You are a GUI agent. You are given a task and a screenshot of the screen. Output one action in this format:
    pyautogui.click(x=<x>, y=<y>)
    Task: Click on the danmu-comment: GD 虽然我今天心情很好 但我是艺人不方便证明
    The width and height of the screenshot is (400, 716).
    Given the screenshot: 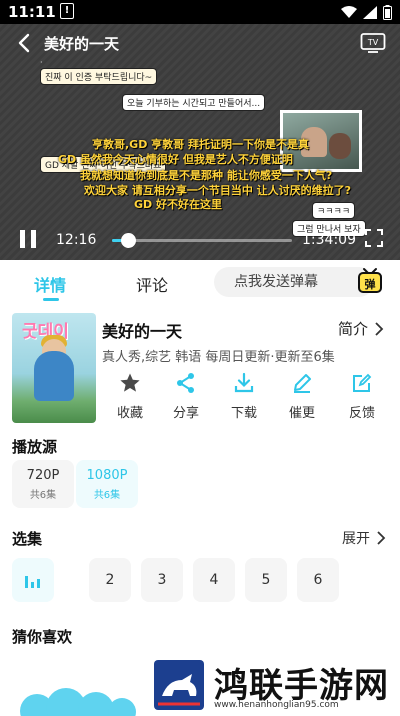 What is the action you would take?
    pyautogui.click(x=175, y=159)
    